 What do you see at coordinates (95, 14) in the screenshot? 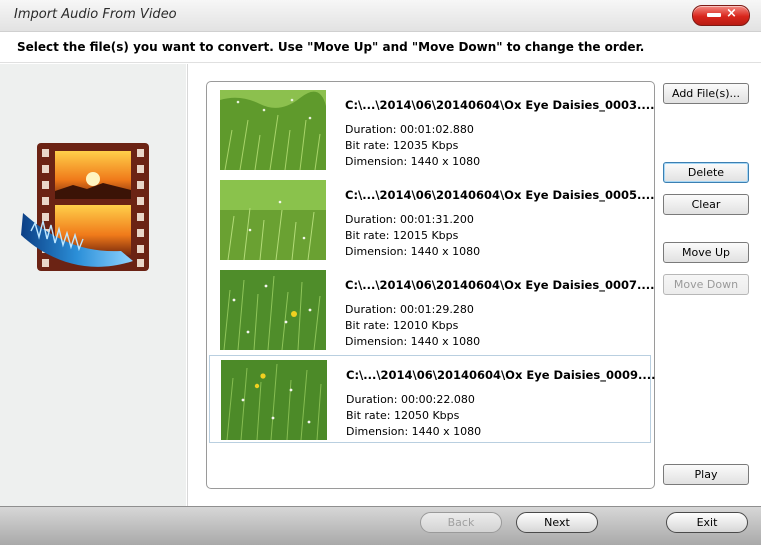
I see `window-title: Import Audio From Video` at bounding box center [95, 14].